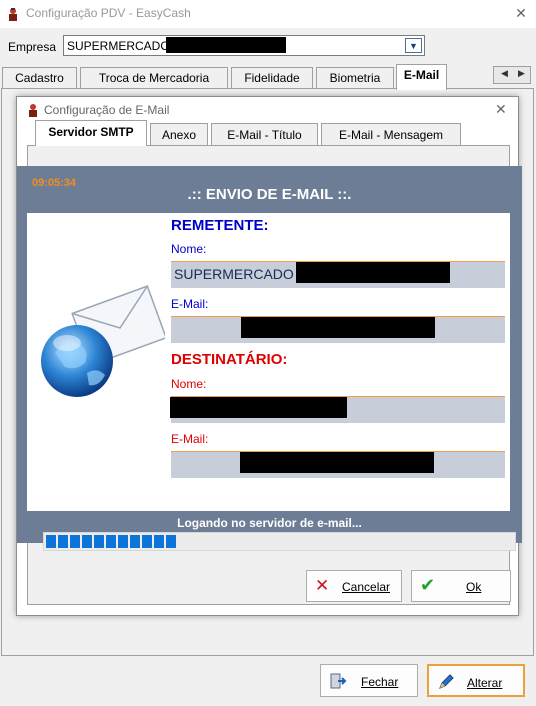  I want to click on close-button: Fechar, so click(369, 680).